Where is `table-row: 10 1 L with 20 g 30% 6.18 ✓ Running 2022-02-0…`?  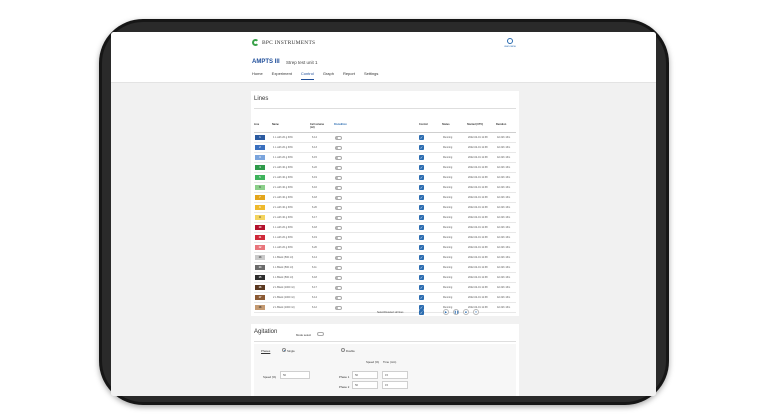 table-row: 10 1 L with 20 g 30% 6.18 ✓ Running 2022-02-0… is located at coordinates (385, 228).